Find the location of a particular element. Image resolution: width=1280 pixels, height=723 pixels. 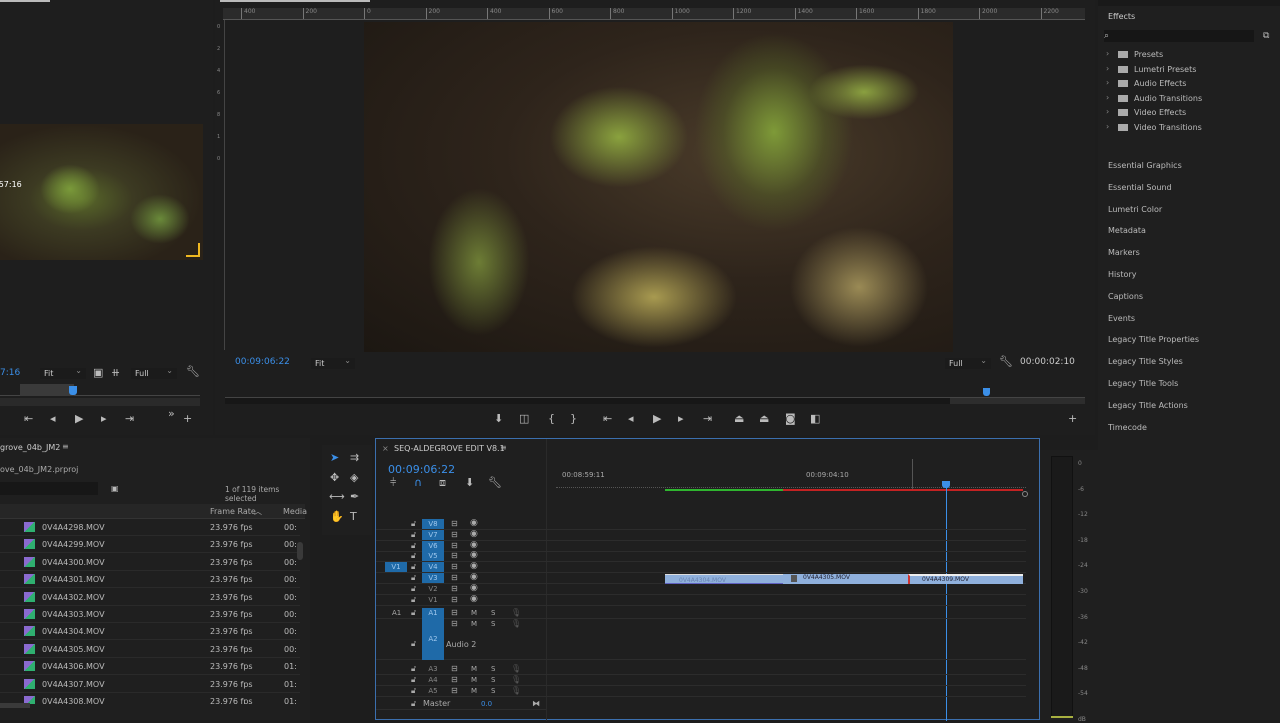

mark-out-icon: } is located at coordinates (573, 419).